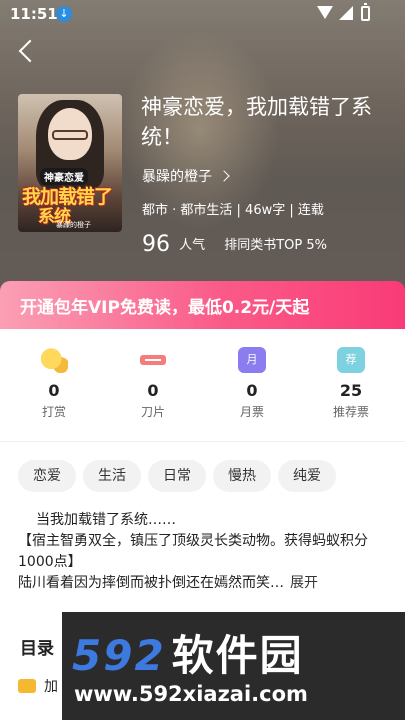  I want to click on stat-recommend-ticket: 荐 25 推荐票, so click(351, 383).